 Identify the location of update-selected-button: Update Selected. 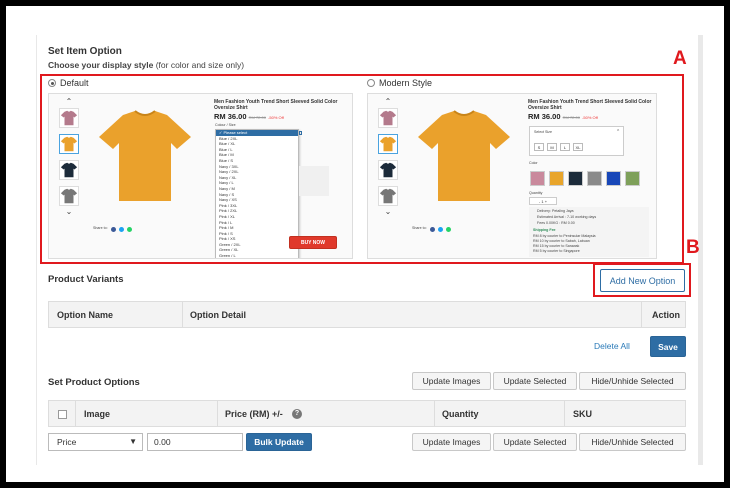
(535, 381).